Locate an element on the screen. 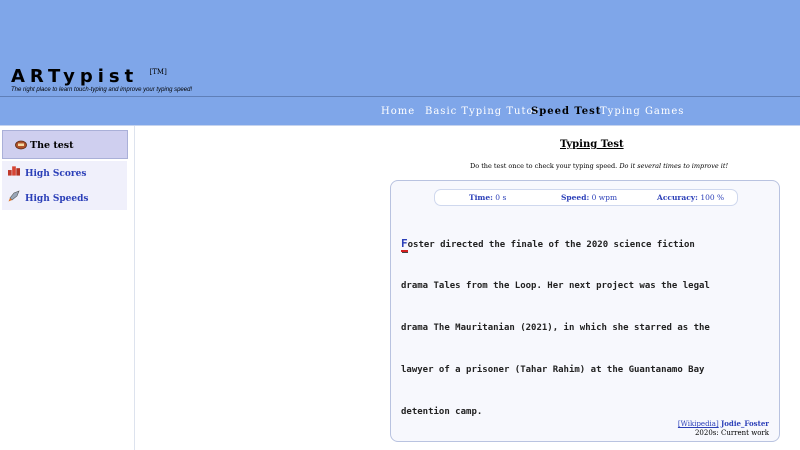 The height and width of the screenshot is (450, 800). nav-basic-typing-tutor: Basic Typing Tutor is located at coordinates (482, 111).